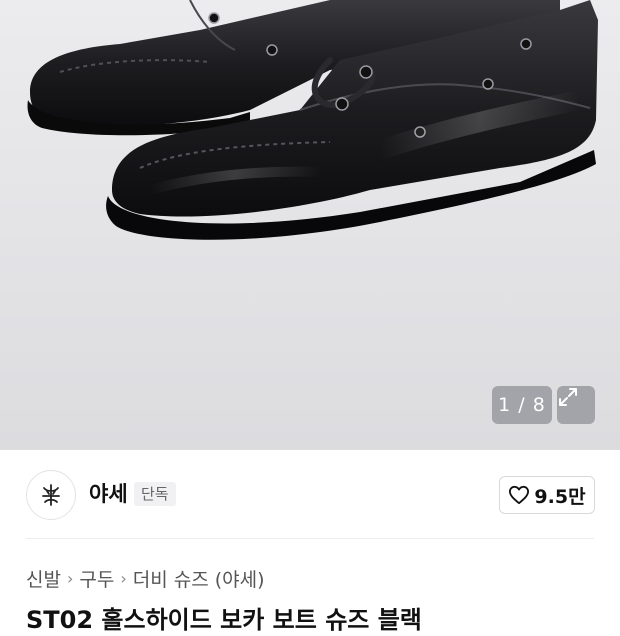 This screenshot has height=636, width=620. What do you see at coordinates (568, 397) in the screenshot?
I see `expand-arrows-icon` at bounding box center [568, 397].